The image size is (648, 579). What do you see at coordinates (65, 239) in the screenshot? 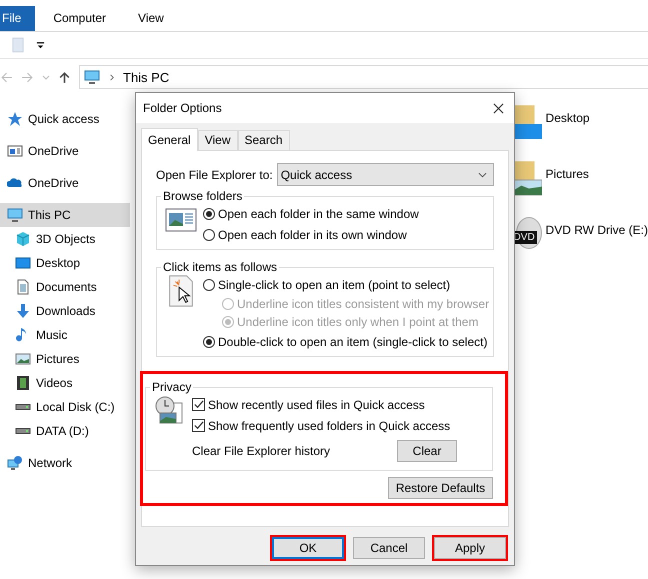
I see `nav-item: 3D Objects` at bounding box center [65, 239].